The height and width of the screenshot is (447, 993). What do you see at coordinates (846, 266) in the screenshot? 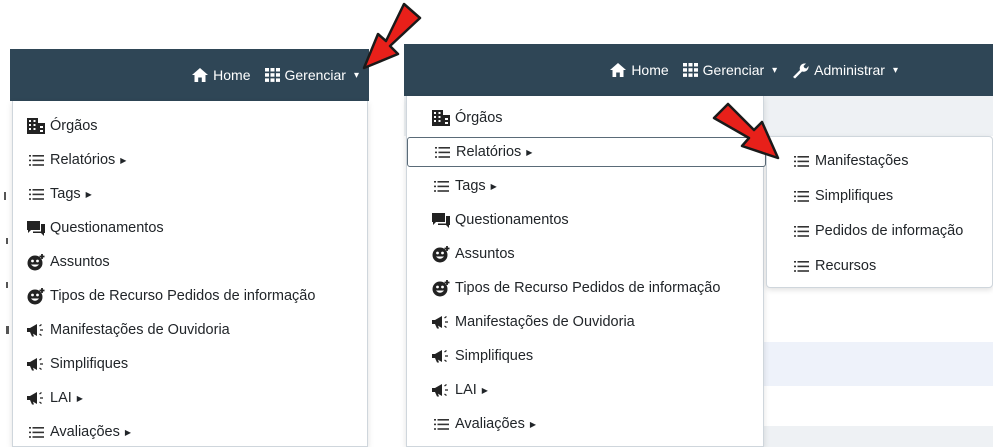
I see `submenu-item-label: Recursos` at bounding box center [846, 266].